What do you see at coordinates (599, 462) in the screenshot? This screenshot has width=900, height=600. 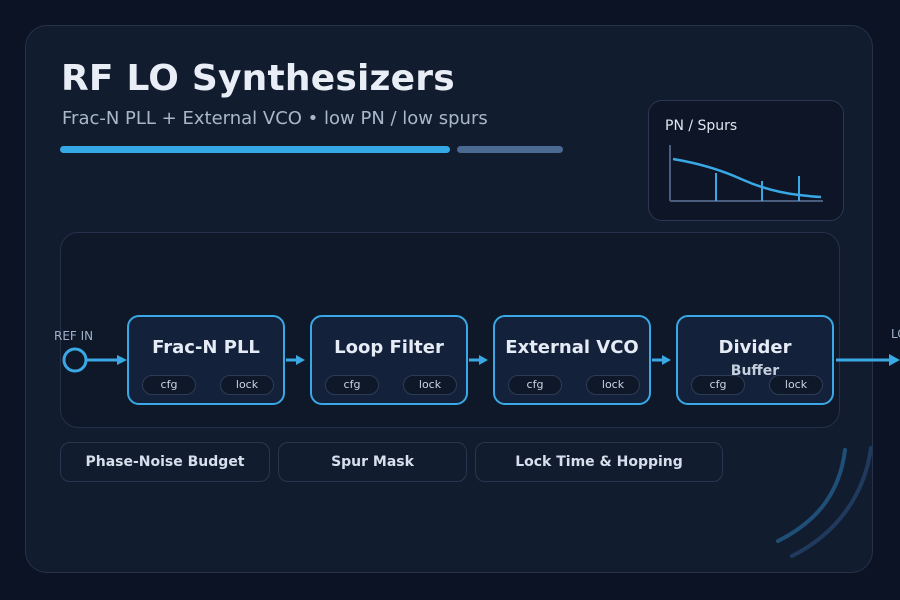 I see `tab-lock-time-hopping: Lock Time & Hopping` at bounding box center [599, 462].